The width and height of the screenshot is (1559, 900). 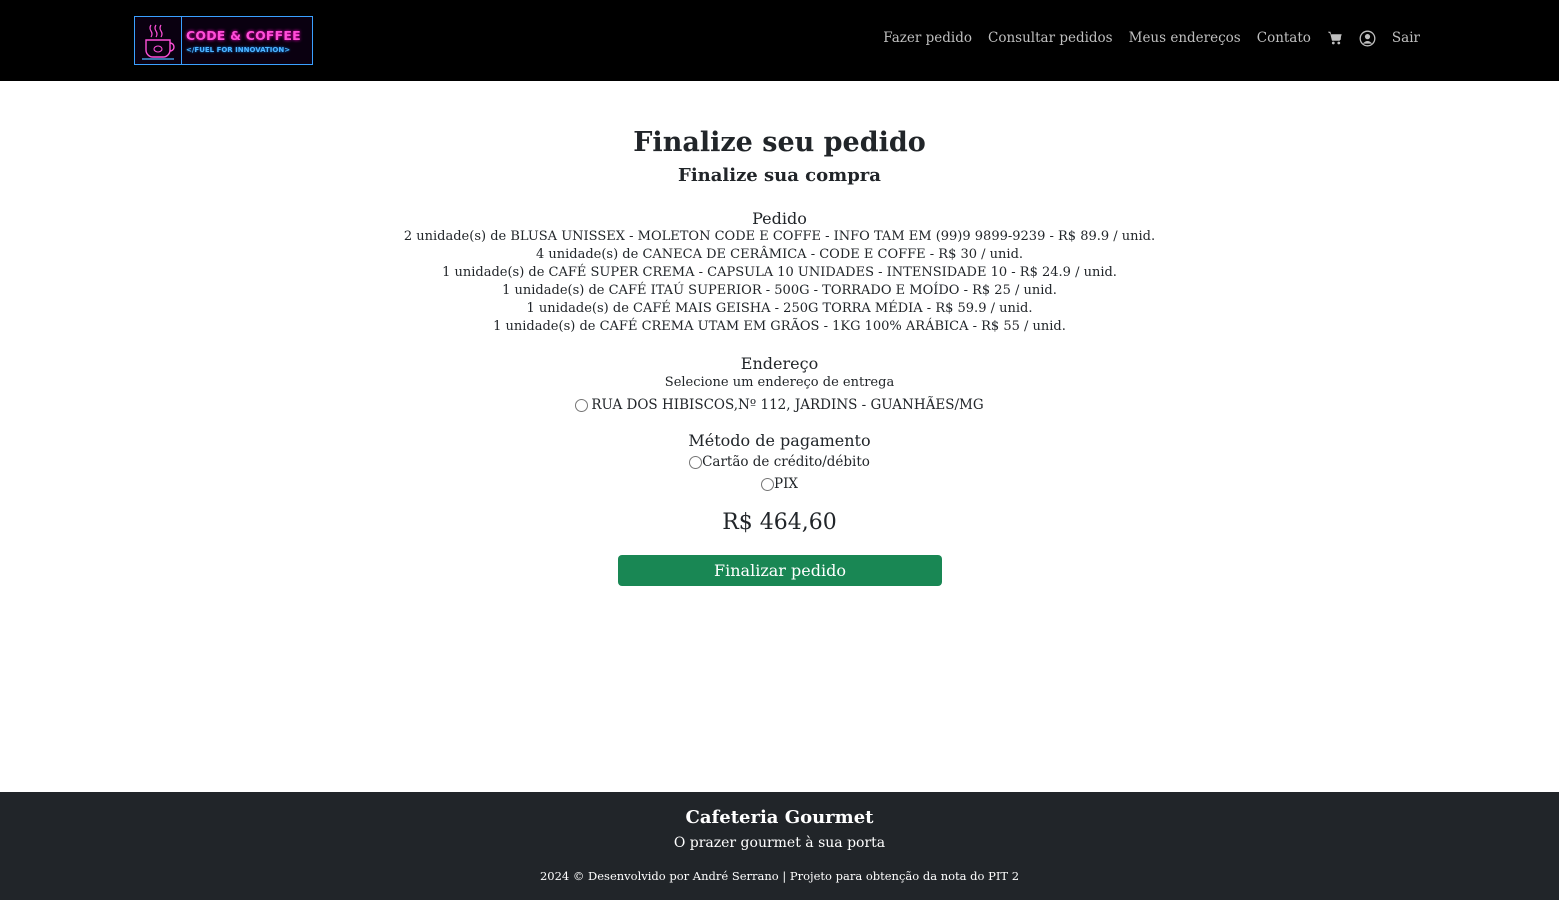 What do you see at coordinates (779, 175) in the screenshot?
I see `page-subtitle: Finalize sua compra` at bounding box center [779, 175].